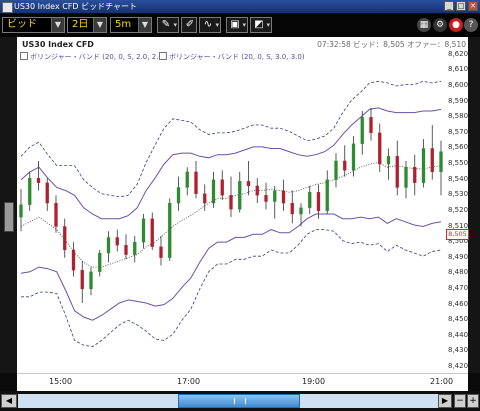 The height and width of the screenshot is (411, 480). I want to click on camera-tool-button: ▣ ▾, so click(237, 25).